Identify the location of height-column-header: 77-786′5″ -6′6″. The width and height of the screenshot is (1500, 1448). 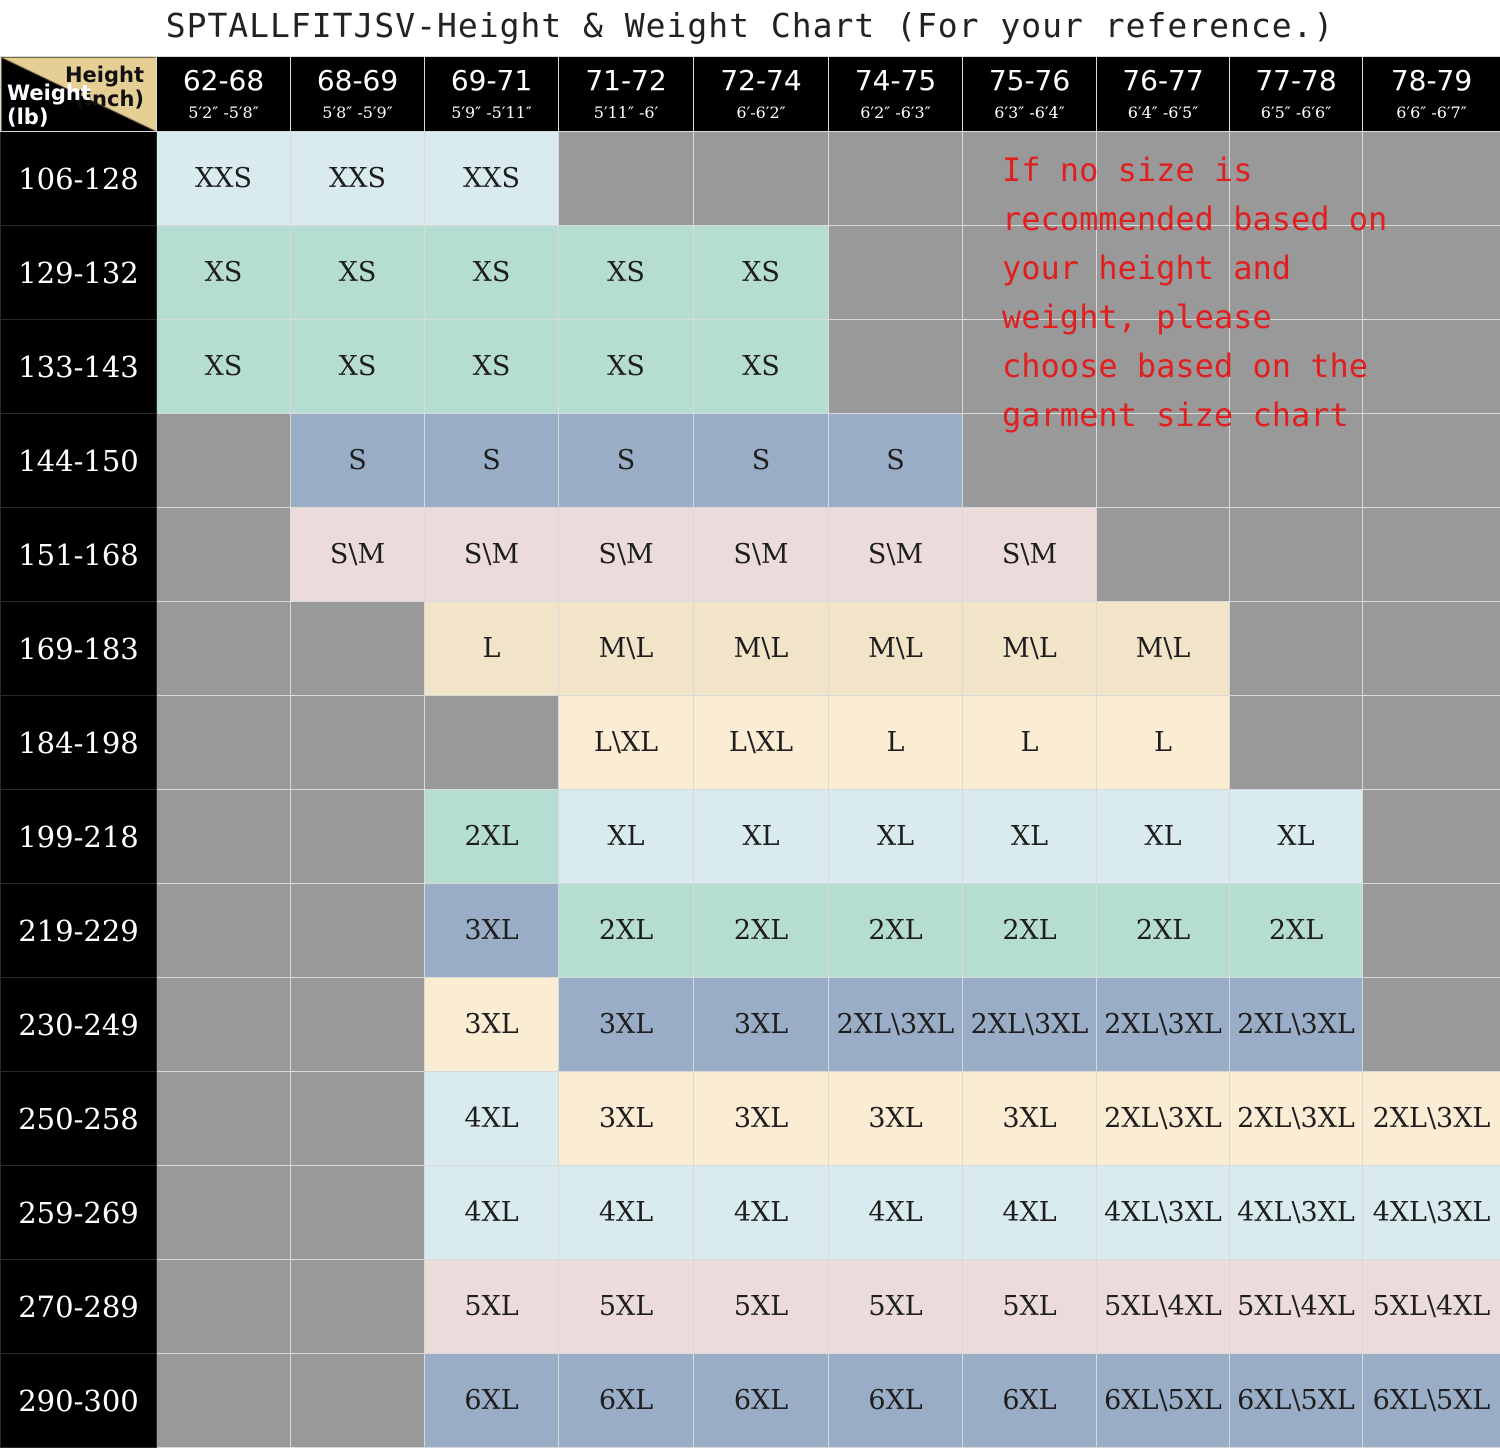
(1296, 94).